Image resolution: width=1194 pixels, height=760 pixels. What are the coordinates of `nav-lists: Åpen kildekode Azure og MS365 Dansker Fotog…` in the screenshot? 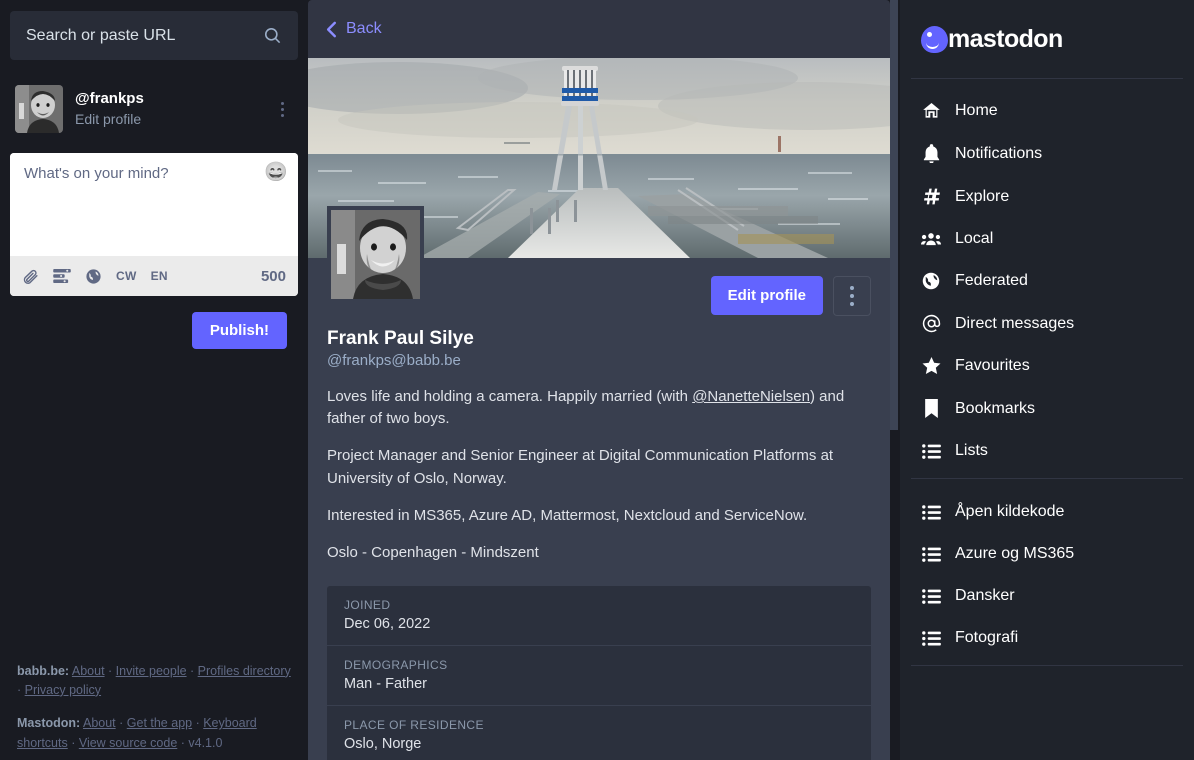 It's located at (1047, 572).